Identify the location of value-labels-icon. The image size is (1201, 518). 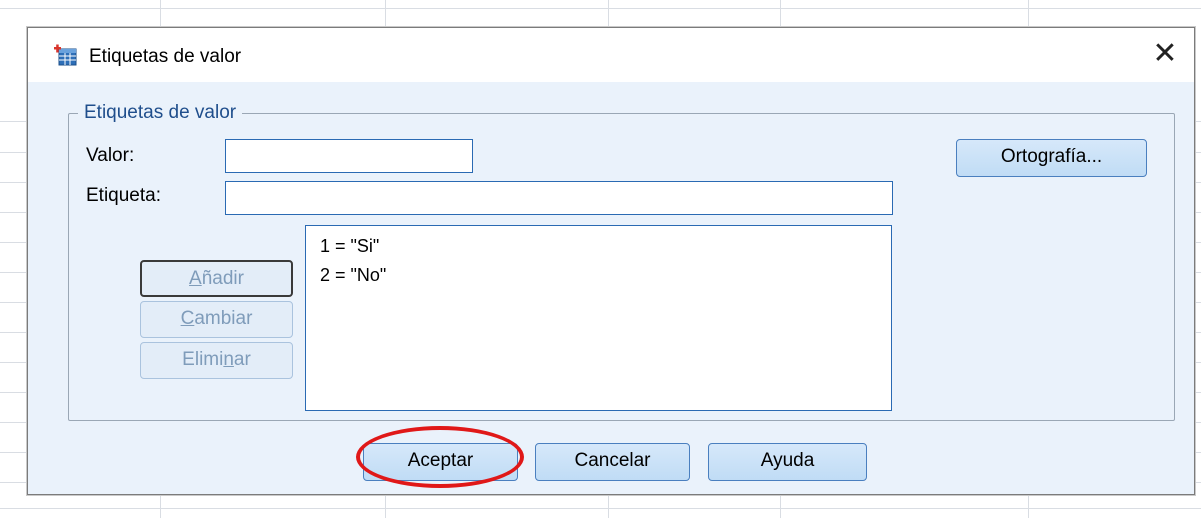
(65, 55).